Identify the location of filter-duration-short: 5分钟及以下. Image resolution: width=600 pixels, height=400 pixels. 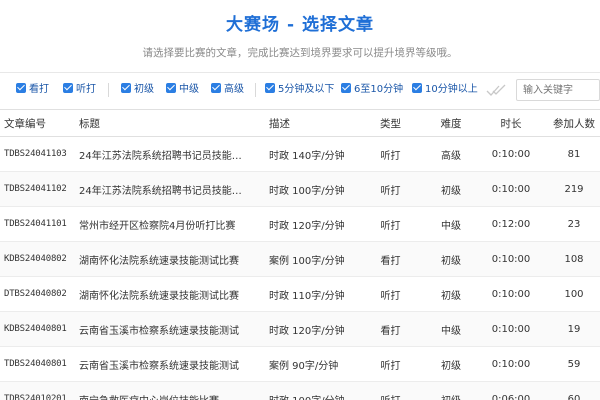
(299, 90).